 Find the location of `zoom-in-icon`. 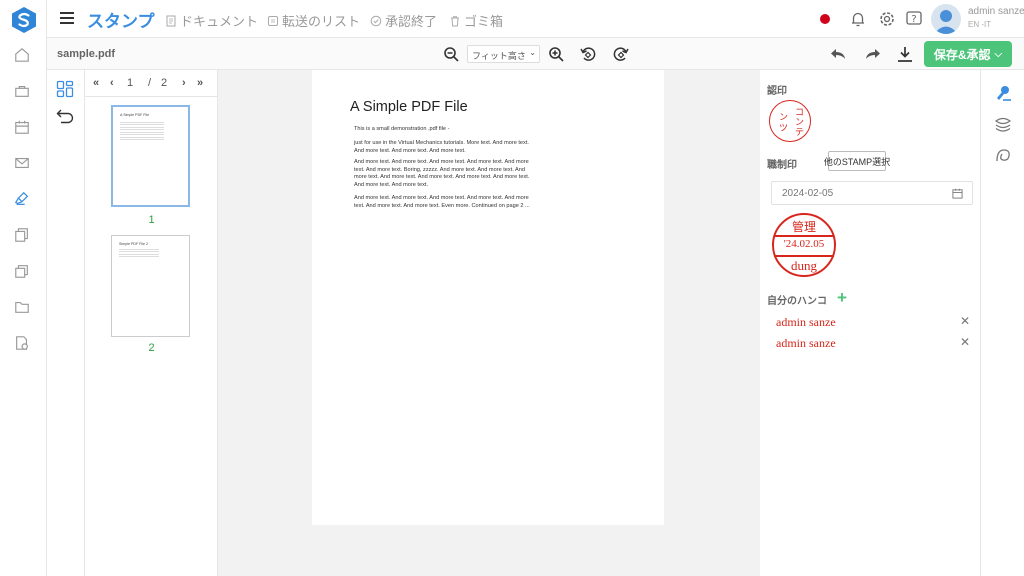

zoom-in-icon is located at coordinates (556, 54).